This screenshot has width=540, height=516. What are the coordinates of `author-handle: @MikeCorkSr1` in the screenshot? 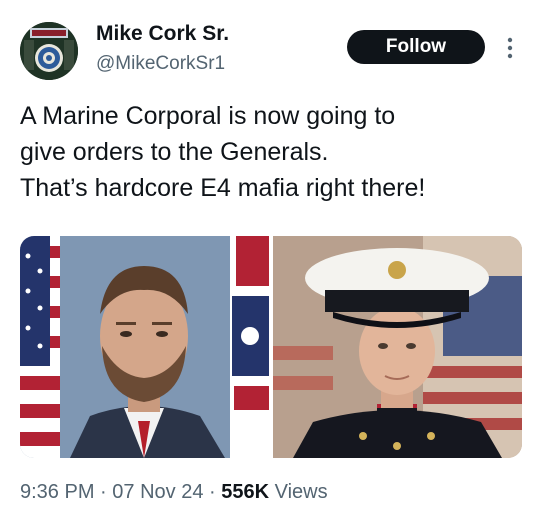 It's located at (160, 64).